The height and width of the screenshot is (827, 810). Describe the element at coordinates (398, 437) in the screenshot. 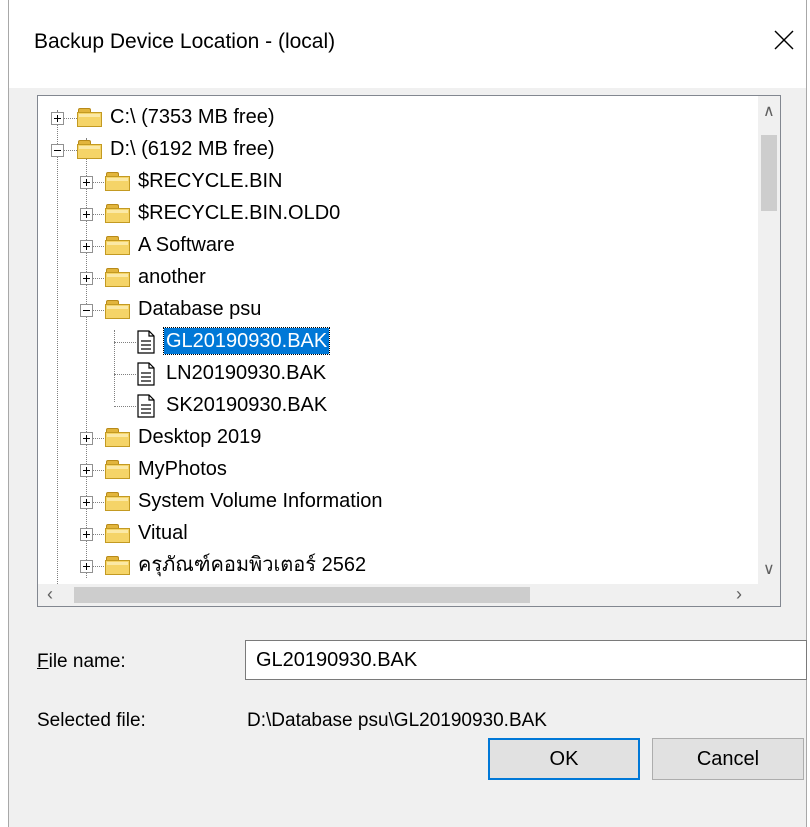

I see `tree-item-folder: Desktop 2019` at that location.